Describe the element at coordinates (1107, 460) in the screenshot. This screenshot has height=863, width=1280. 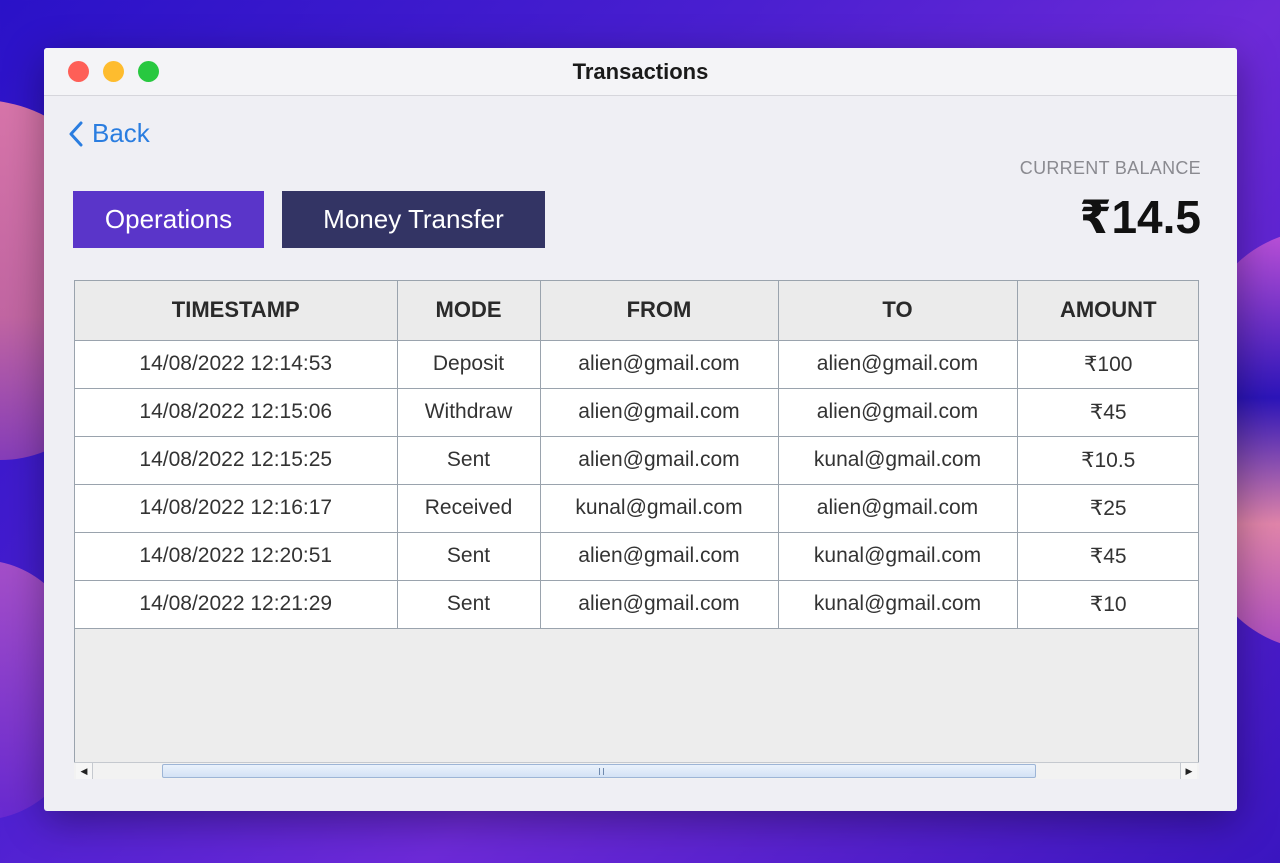
I see `amount-cell: ₹10.5` at that location.